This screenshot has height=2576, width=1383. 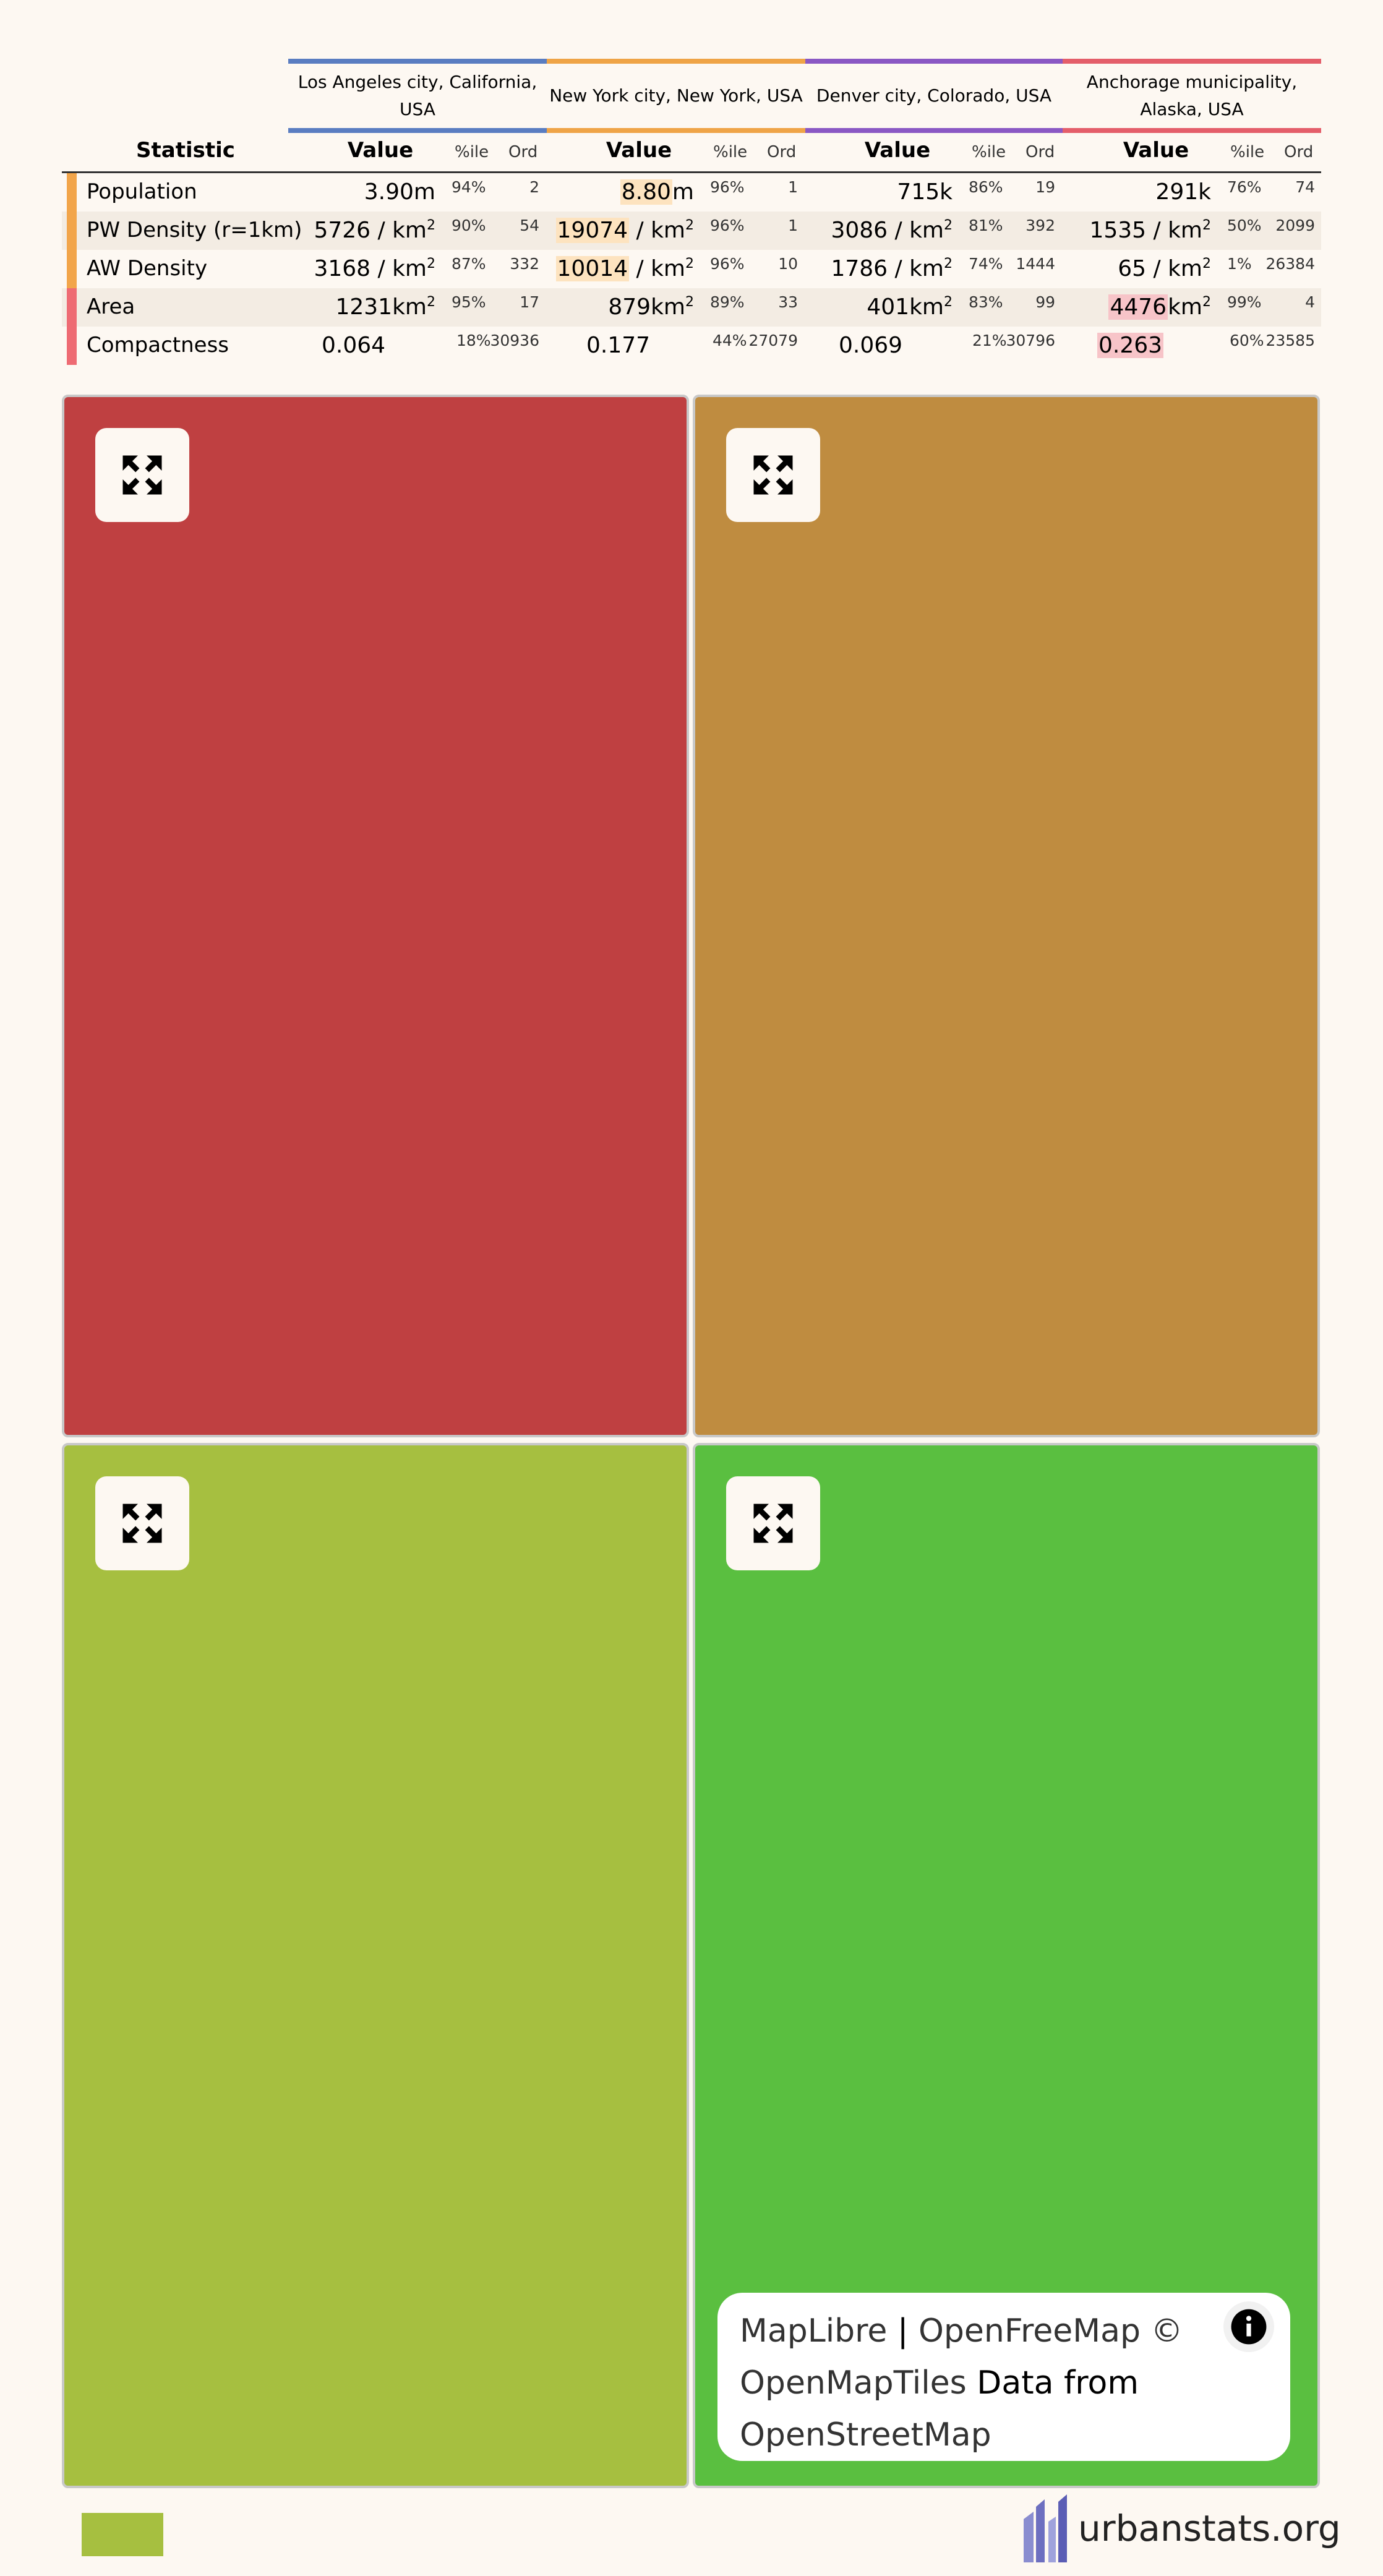 What do you see at coordinates (194, 230) in the screenshot?
I see `statistic-name: PW Density (r=1km)` at bounding box center [194, 230].